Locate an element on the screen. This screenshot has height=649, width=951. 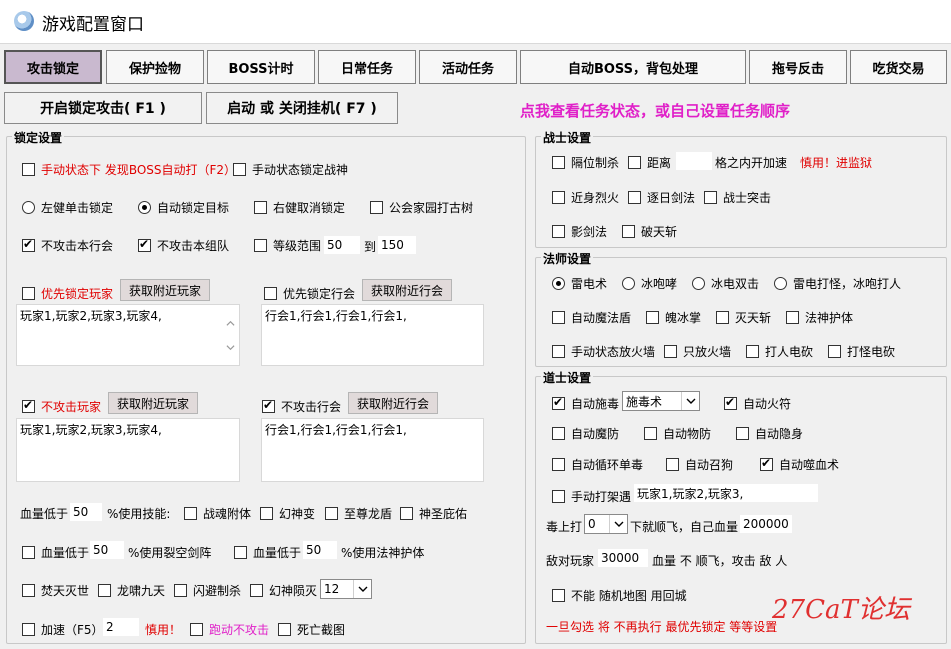
no-attack-guild2-checkbox: 不攻击行会 is located at coordinates (301, 406).